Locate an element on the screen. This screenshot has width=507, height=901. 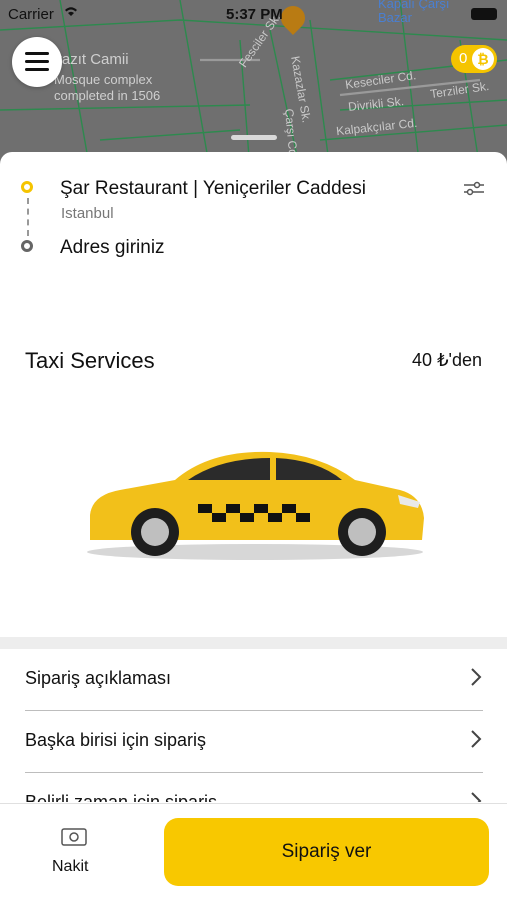
destination-dot-icon is located at coordinates (27, 246).